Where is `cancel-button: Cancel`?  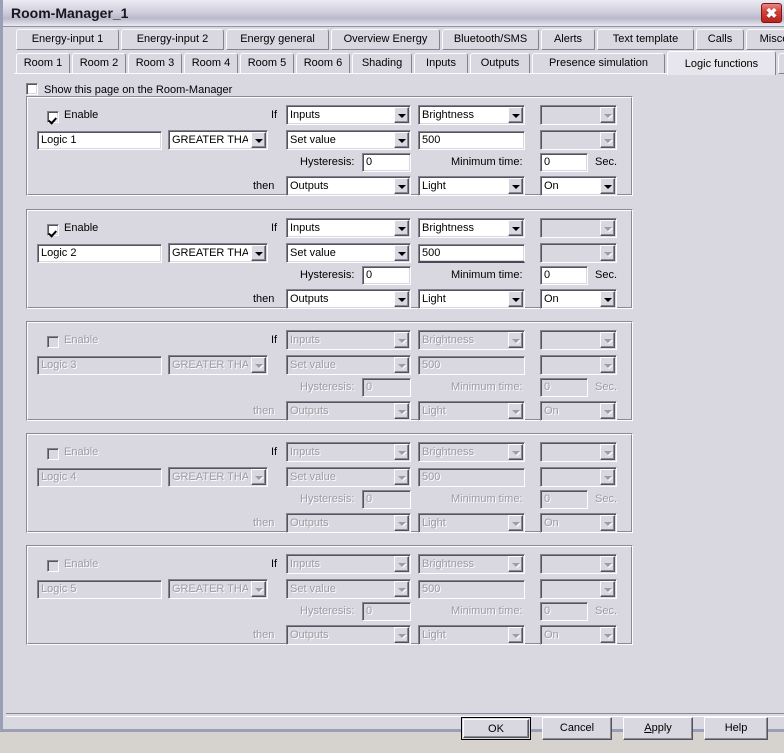 cancel-button: Cancel is located at coordinates (577, 728).